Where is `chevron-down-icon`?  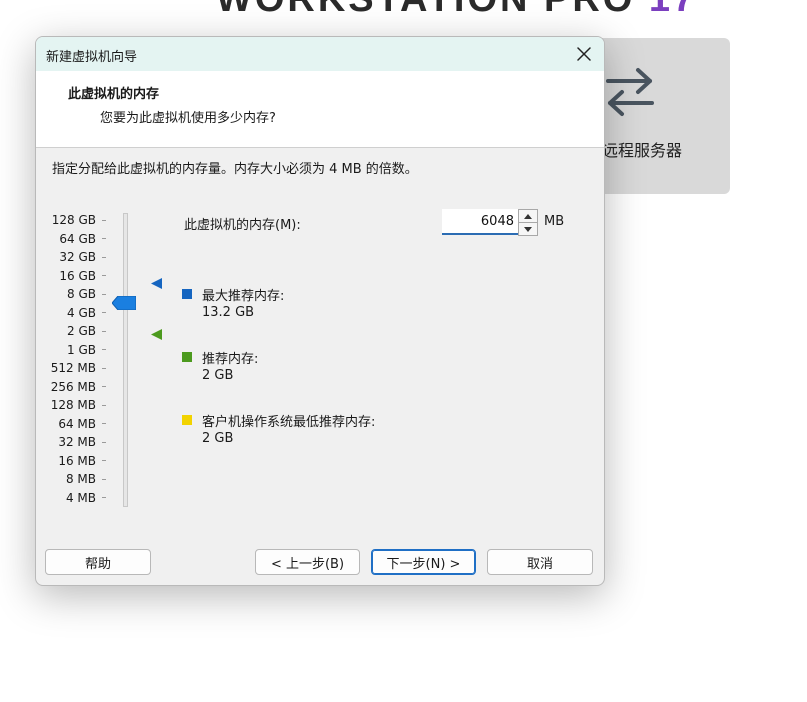
chevron-down-icon is located at coordinates (528, 229).